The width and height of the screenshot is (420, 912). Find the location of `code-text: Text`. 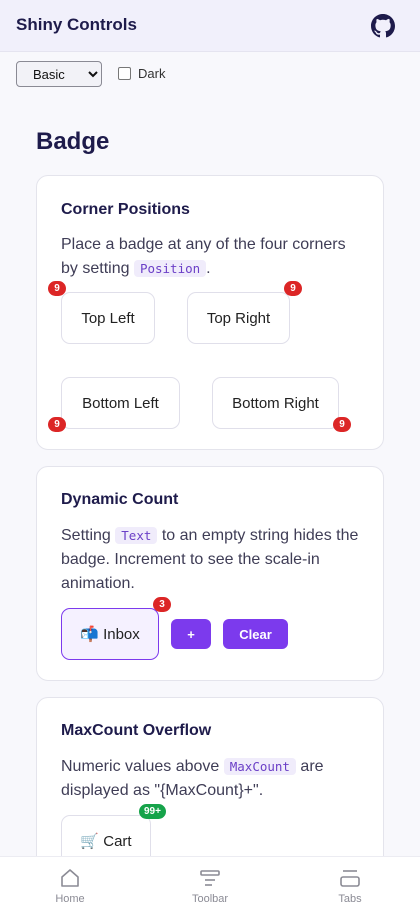

code-text: Text is located at coordinates (136, 535).